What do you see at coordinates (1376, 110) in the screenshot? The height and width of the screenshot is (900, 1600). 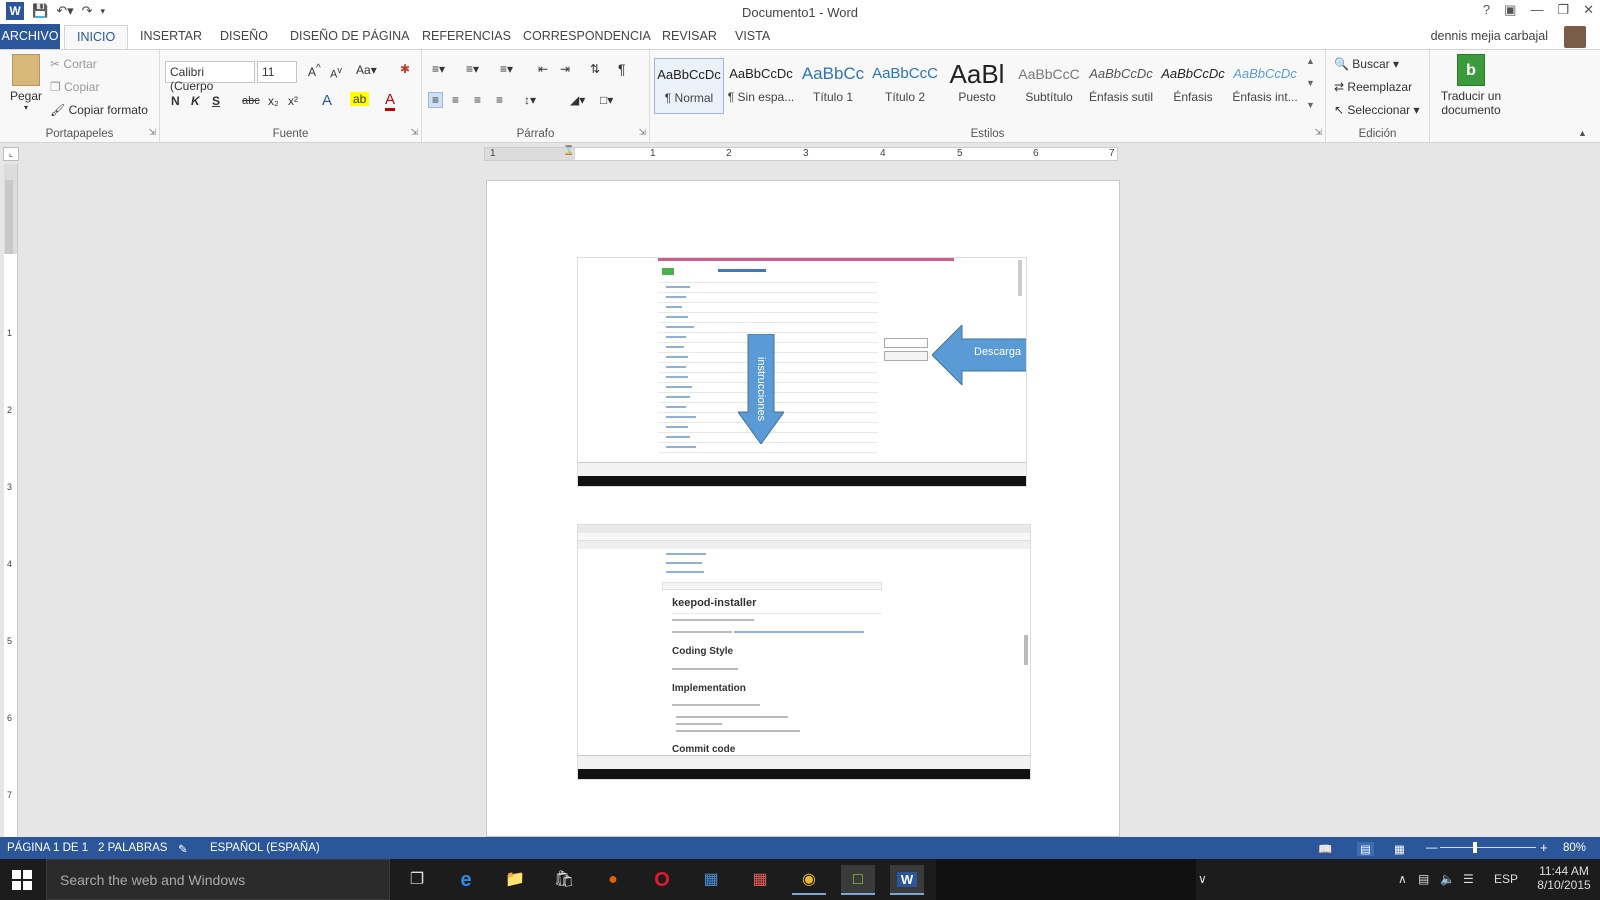 I see `select-button: ↖ Seleccionar ▾` at bounding box center [1376, 110].